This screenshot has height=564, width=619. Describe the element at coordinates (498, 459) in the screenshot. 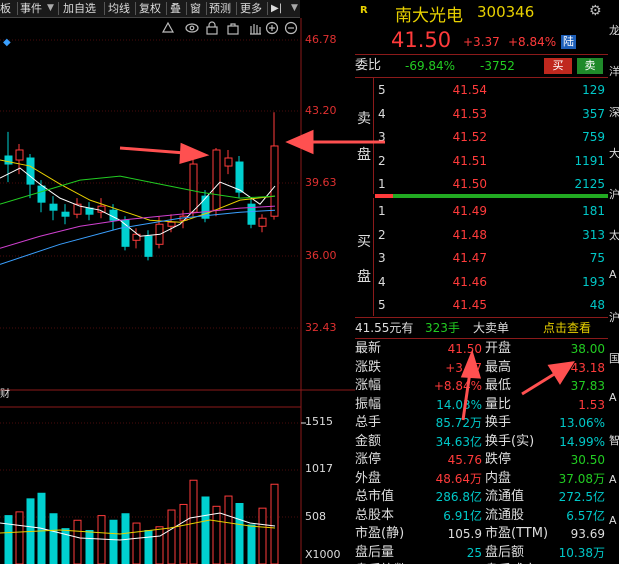

I see `stat-label: 跌停` at that location.